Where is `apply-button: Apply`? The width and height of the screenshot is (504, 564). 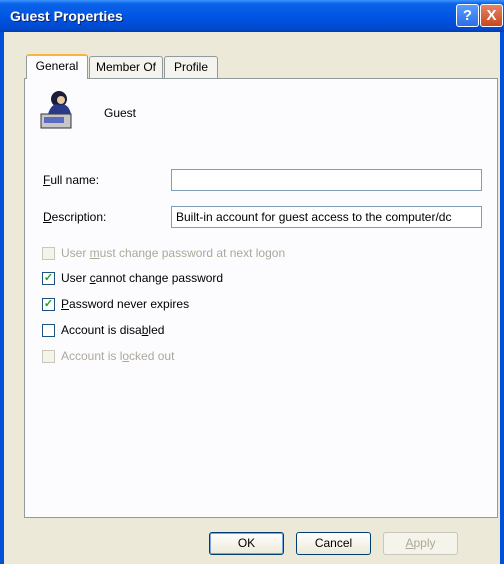
apply-button: Apply is located at coordinates (420, 543).